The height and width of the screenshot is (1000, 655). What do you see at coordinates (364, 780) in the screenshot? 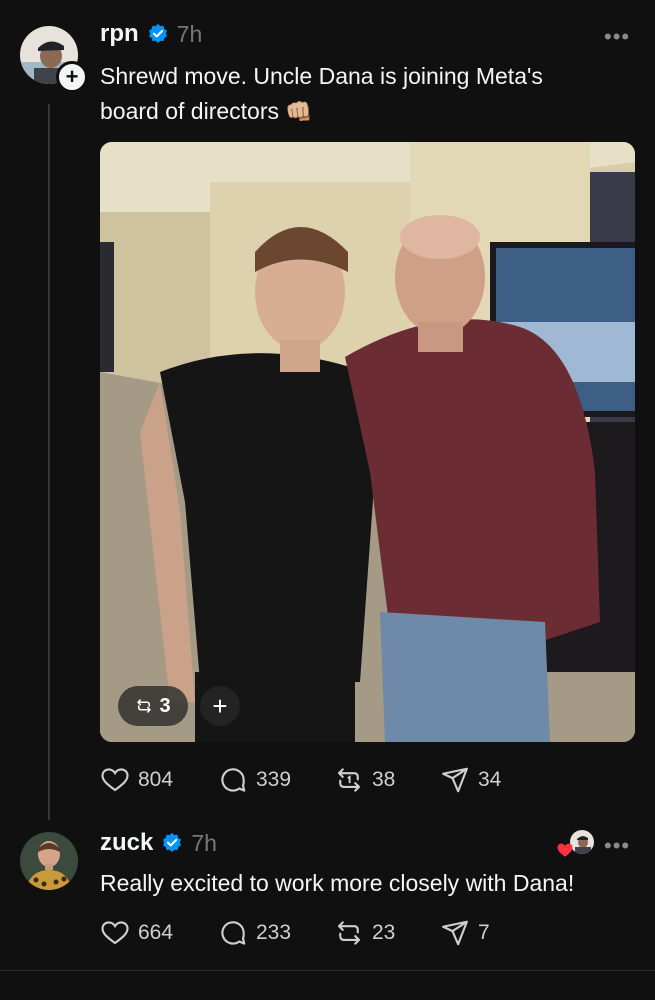
I see `repost-button: 38` at bounding box center [364, 780].